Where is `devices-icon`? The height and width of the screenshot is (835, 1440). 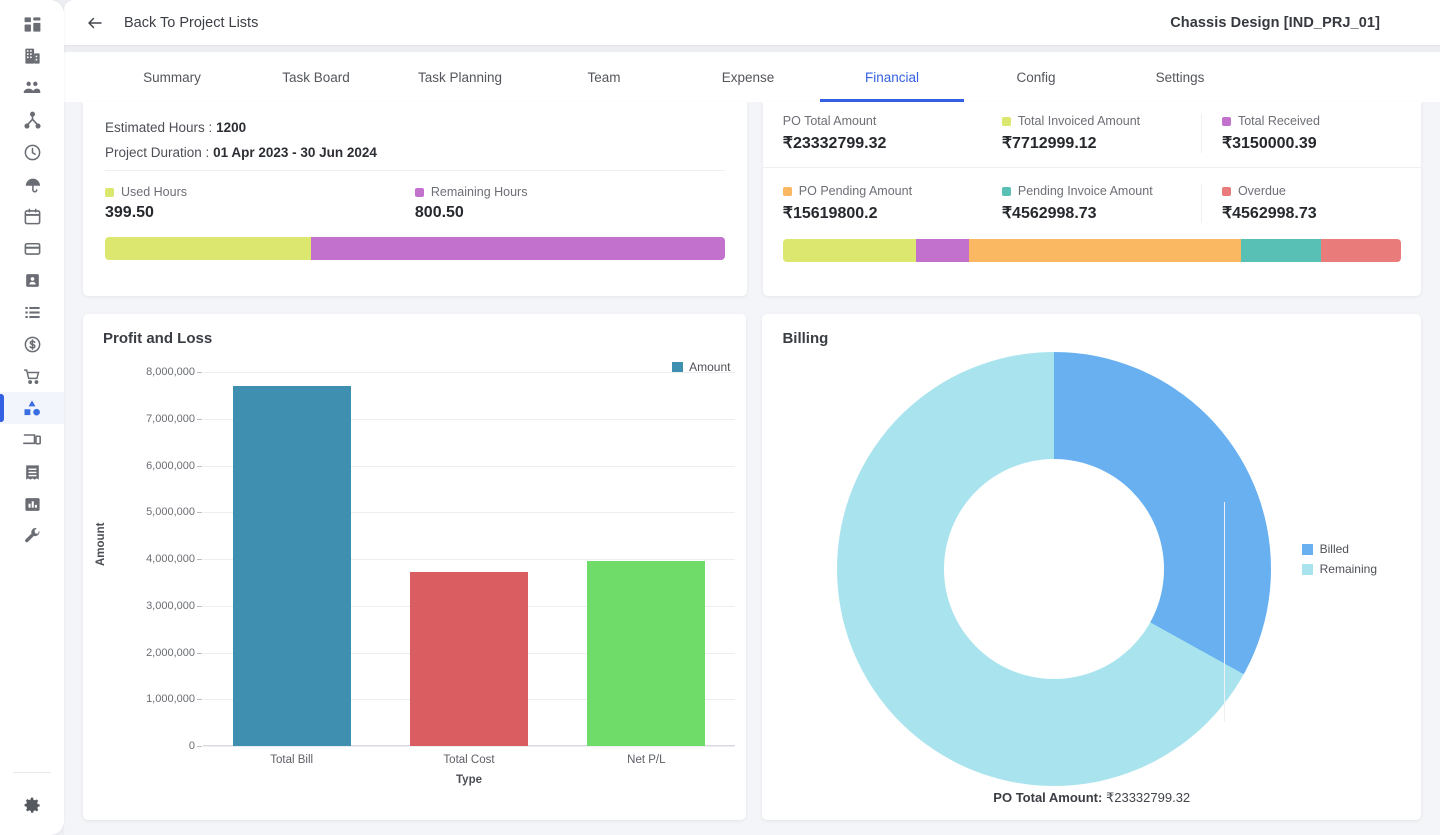 devices-icon is located at coordinates (32, 440).